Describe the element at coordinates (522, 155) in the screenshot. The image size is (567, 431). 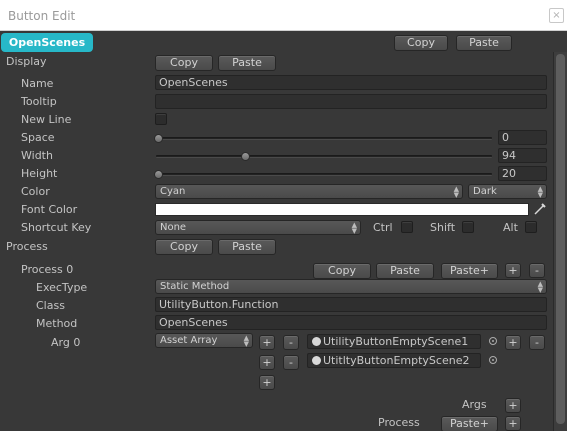
I see `width-value-field: 94` at that location.